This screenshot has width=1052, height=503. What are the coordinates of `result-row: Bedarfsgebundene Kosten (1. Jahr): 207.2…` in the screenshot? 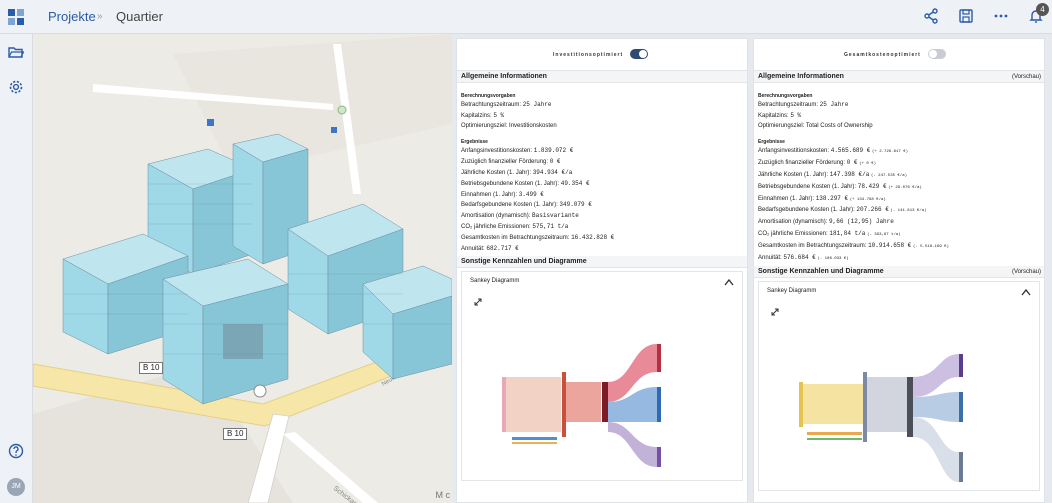 It's located at (842, 210).